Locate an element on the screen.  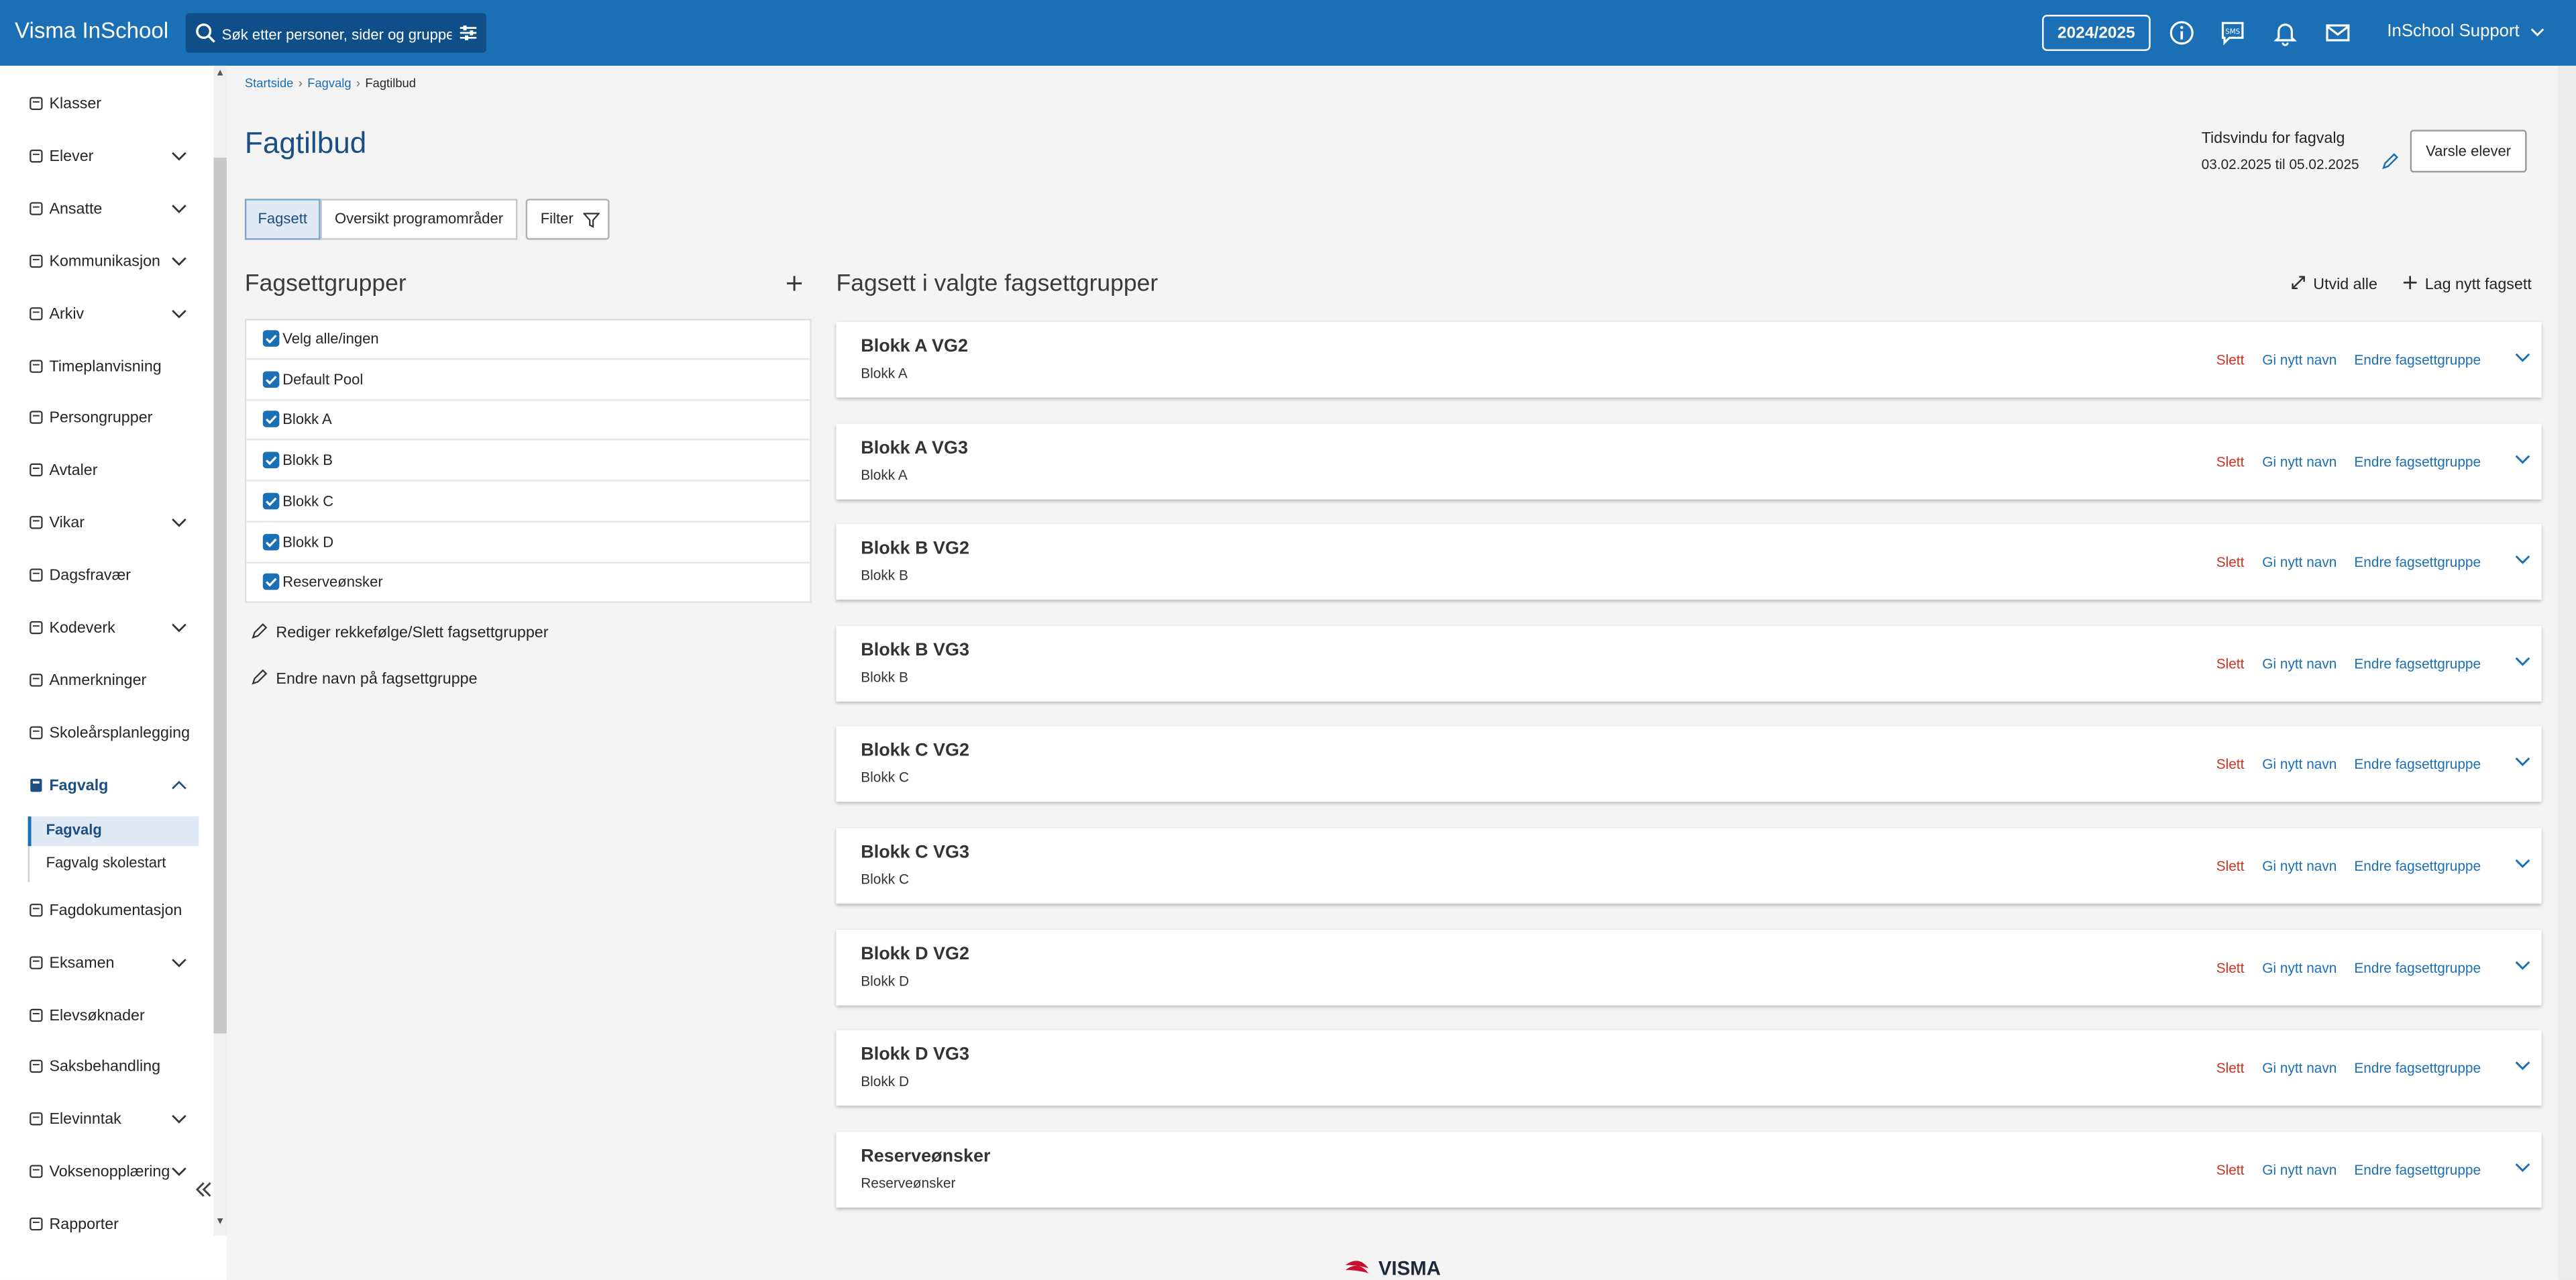
sidebar-item-anmerkninger: Anmerkninger is located at coordinates (116, 683).